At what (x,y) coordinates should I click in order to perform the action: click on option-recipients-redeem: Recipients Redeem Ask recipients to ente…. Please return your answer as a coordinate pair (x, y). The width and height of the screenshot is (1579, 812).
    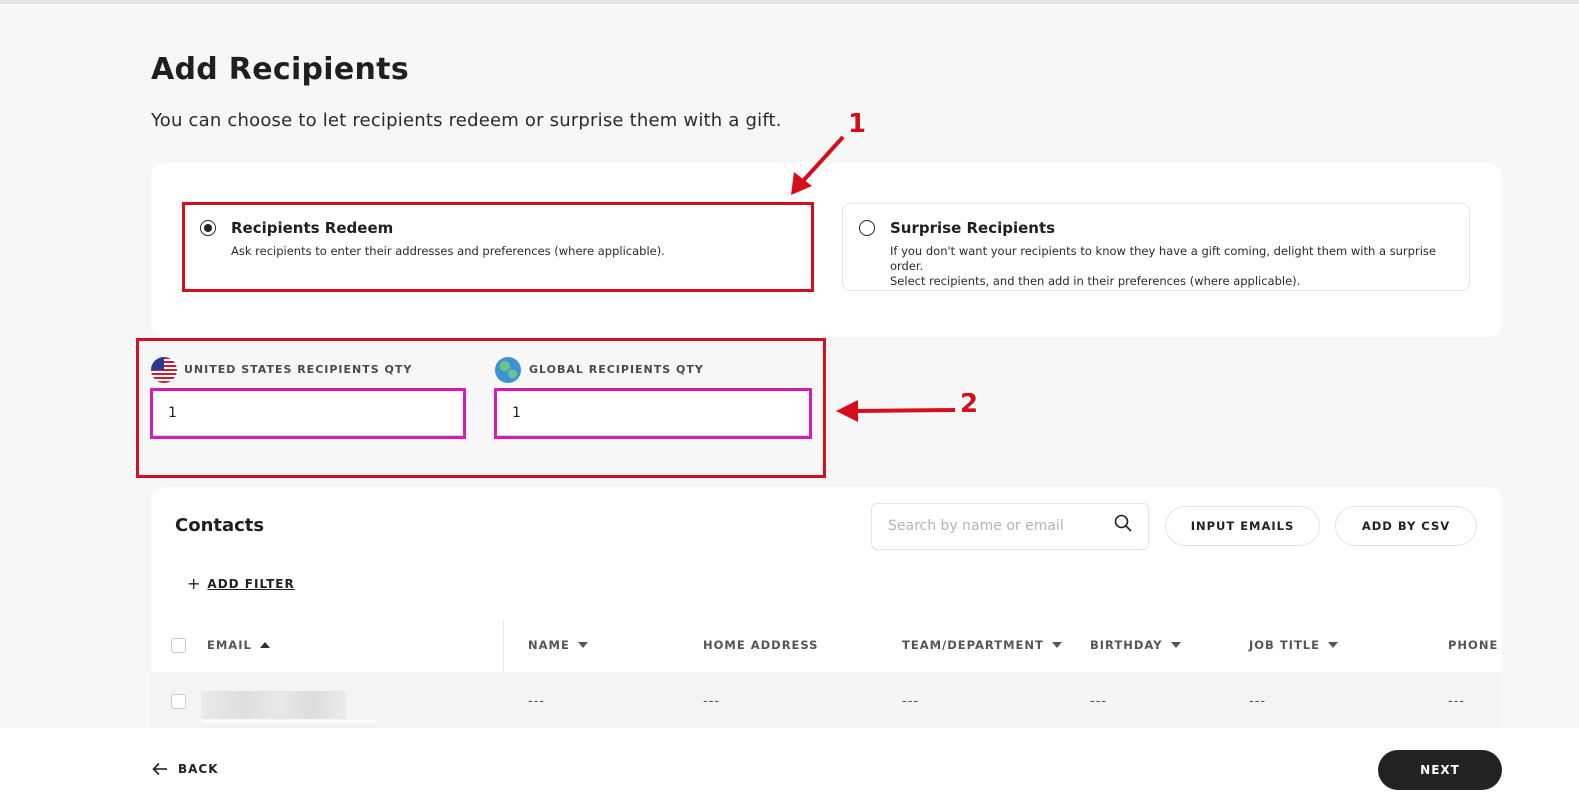
    Looking at the image, I should click on (498, 247).